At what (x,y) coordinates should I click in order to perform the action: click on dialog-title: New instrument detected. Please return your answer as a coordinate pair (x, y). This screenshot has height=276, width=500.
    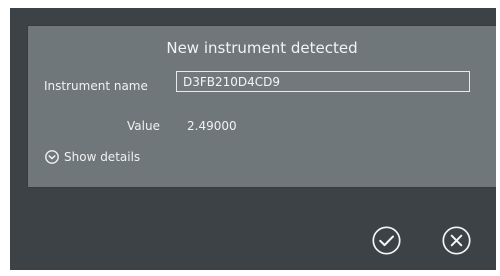
    Looking at the image, I should click on (262, 48).